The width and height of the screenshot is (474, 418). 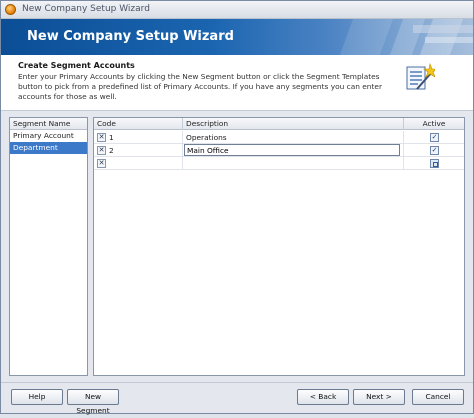 I want to click on wizard-wand-icon, so click(x=420, y=76).